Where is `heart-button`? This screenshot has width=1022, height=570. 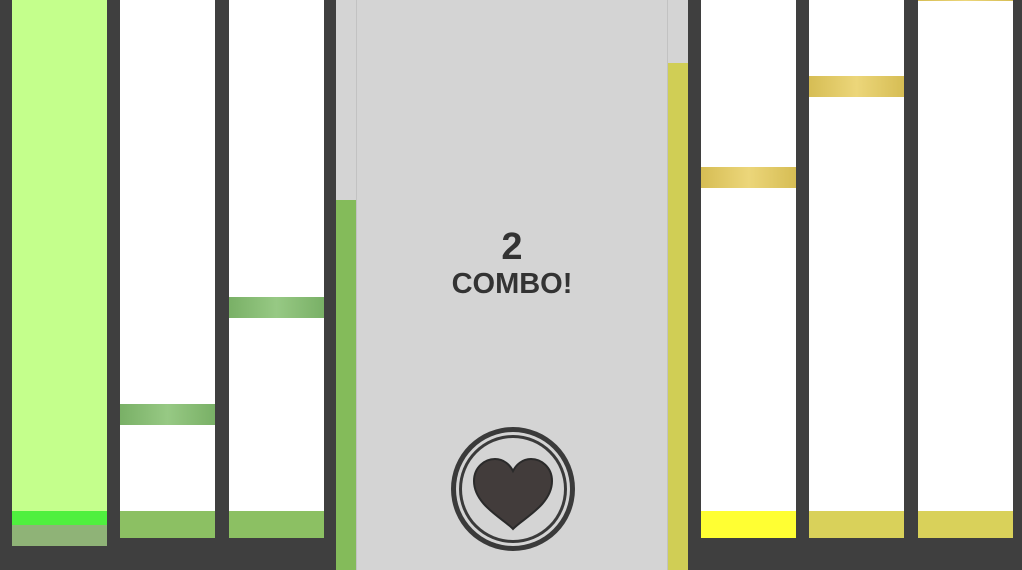
heart-button is located at coordinates (513, 489).